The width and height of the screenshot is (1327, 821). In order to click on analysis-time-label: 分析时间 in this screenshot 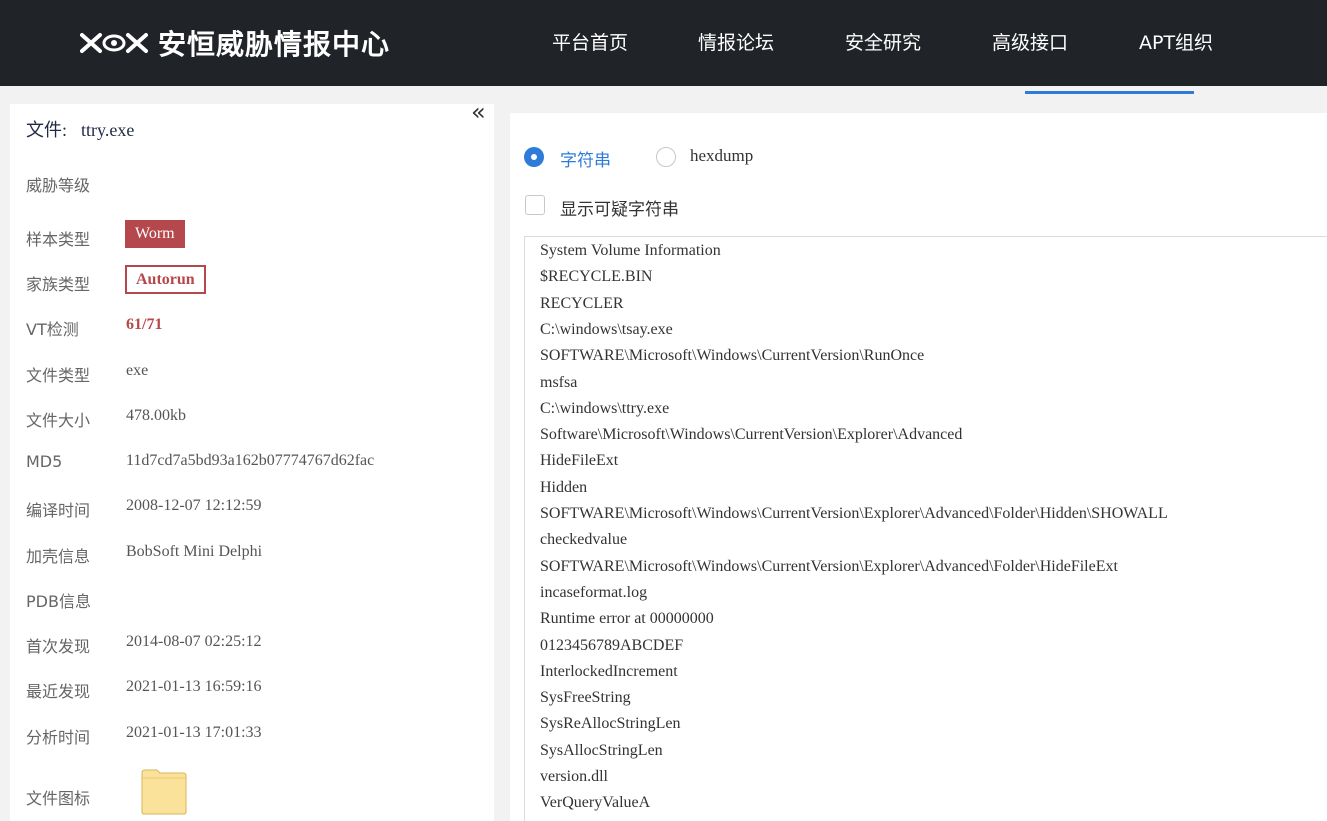, I will do `click(58, 737)`.